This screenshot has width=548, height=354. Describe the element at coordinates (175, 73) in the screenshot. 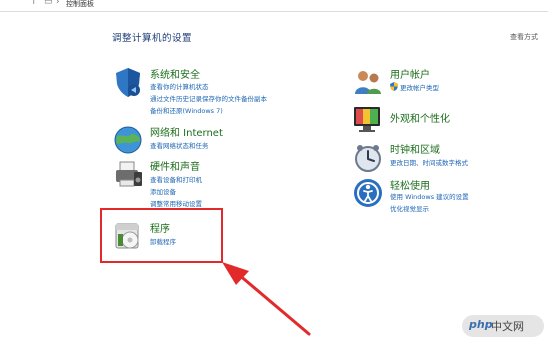

I see `category-title: 系统和安全` at that location.